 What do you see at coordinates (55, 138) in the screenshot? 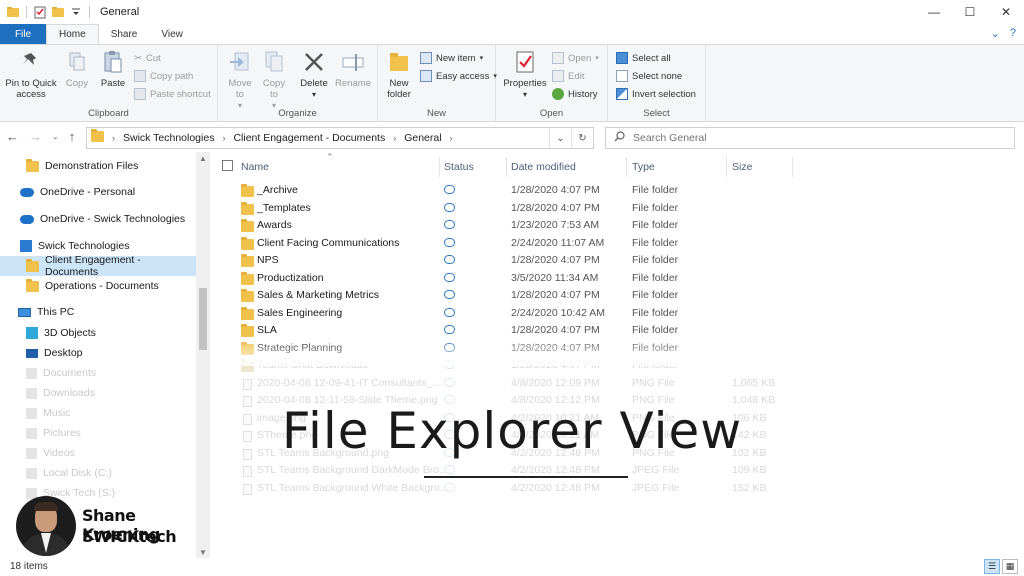
I see `recent-locations-chevron-icon: ⌄` at bounding box center [55, 138].